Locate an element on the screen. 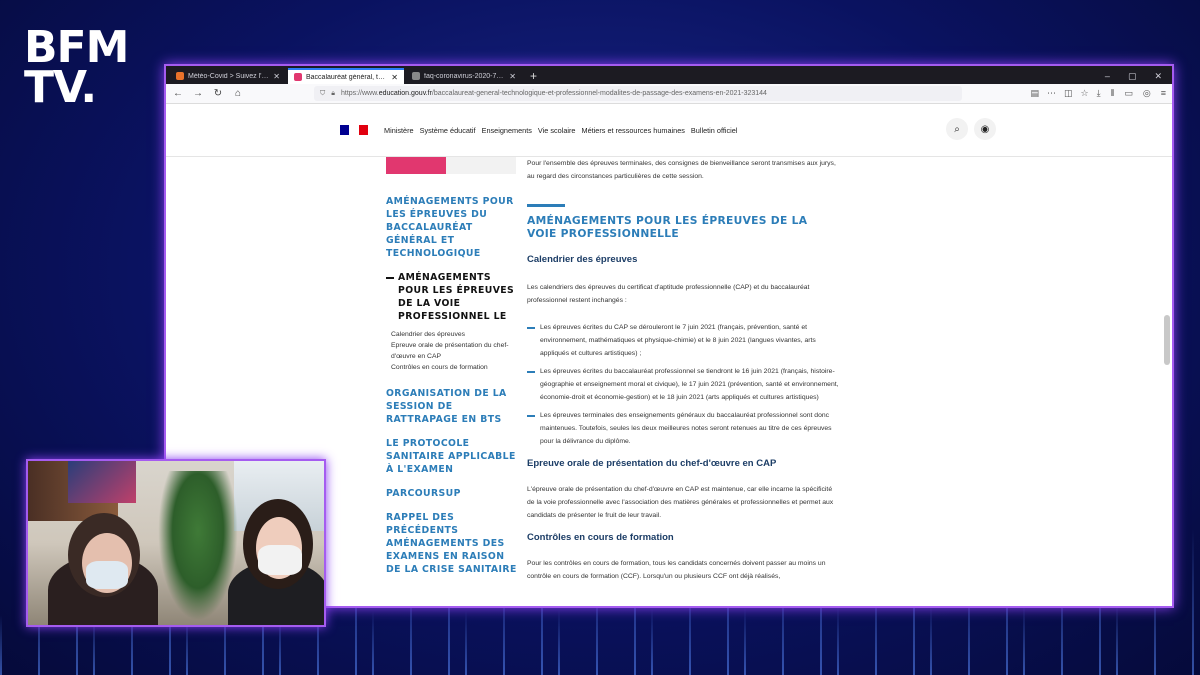 This screenshot has width=1200, height=675. library-icon: ⫴ is located at coordinates (1113, 93).